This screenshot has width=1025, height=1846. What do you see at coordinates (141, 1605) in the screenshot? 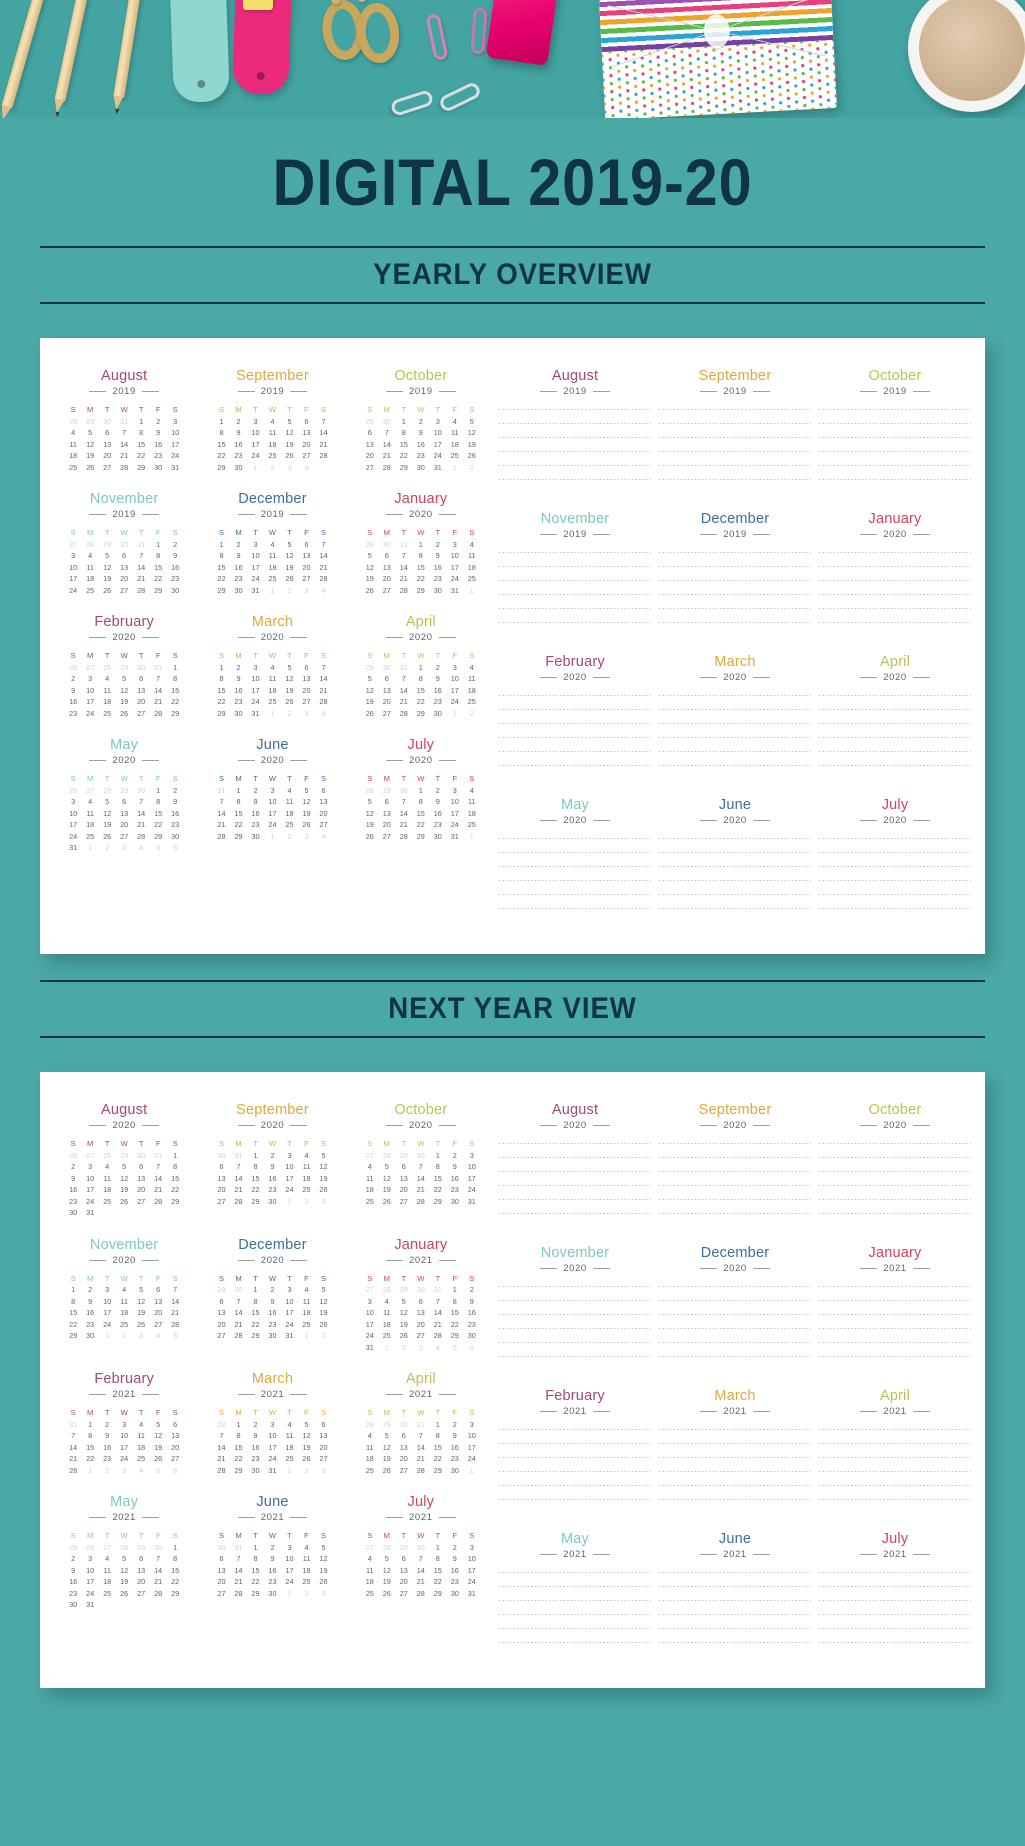
I see `day-cell` at bounding box center [141, 1605].